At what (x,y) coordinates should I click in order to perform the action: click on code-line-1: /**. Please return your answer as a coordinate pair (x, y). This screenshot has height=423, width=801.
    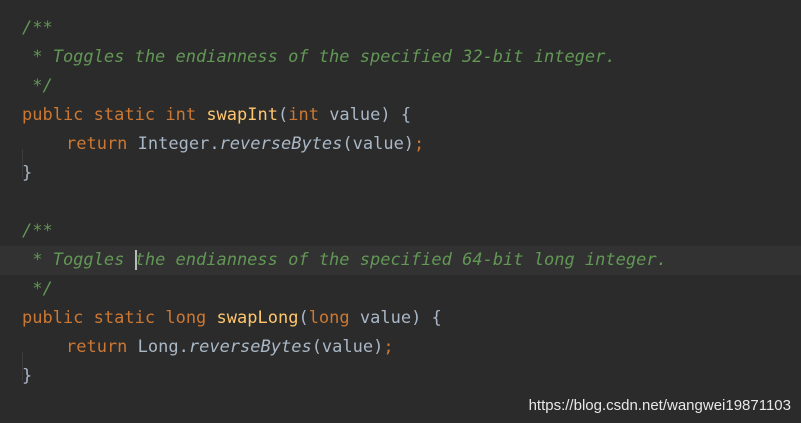
    Looking at the image, I should click on (400, 28).